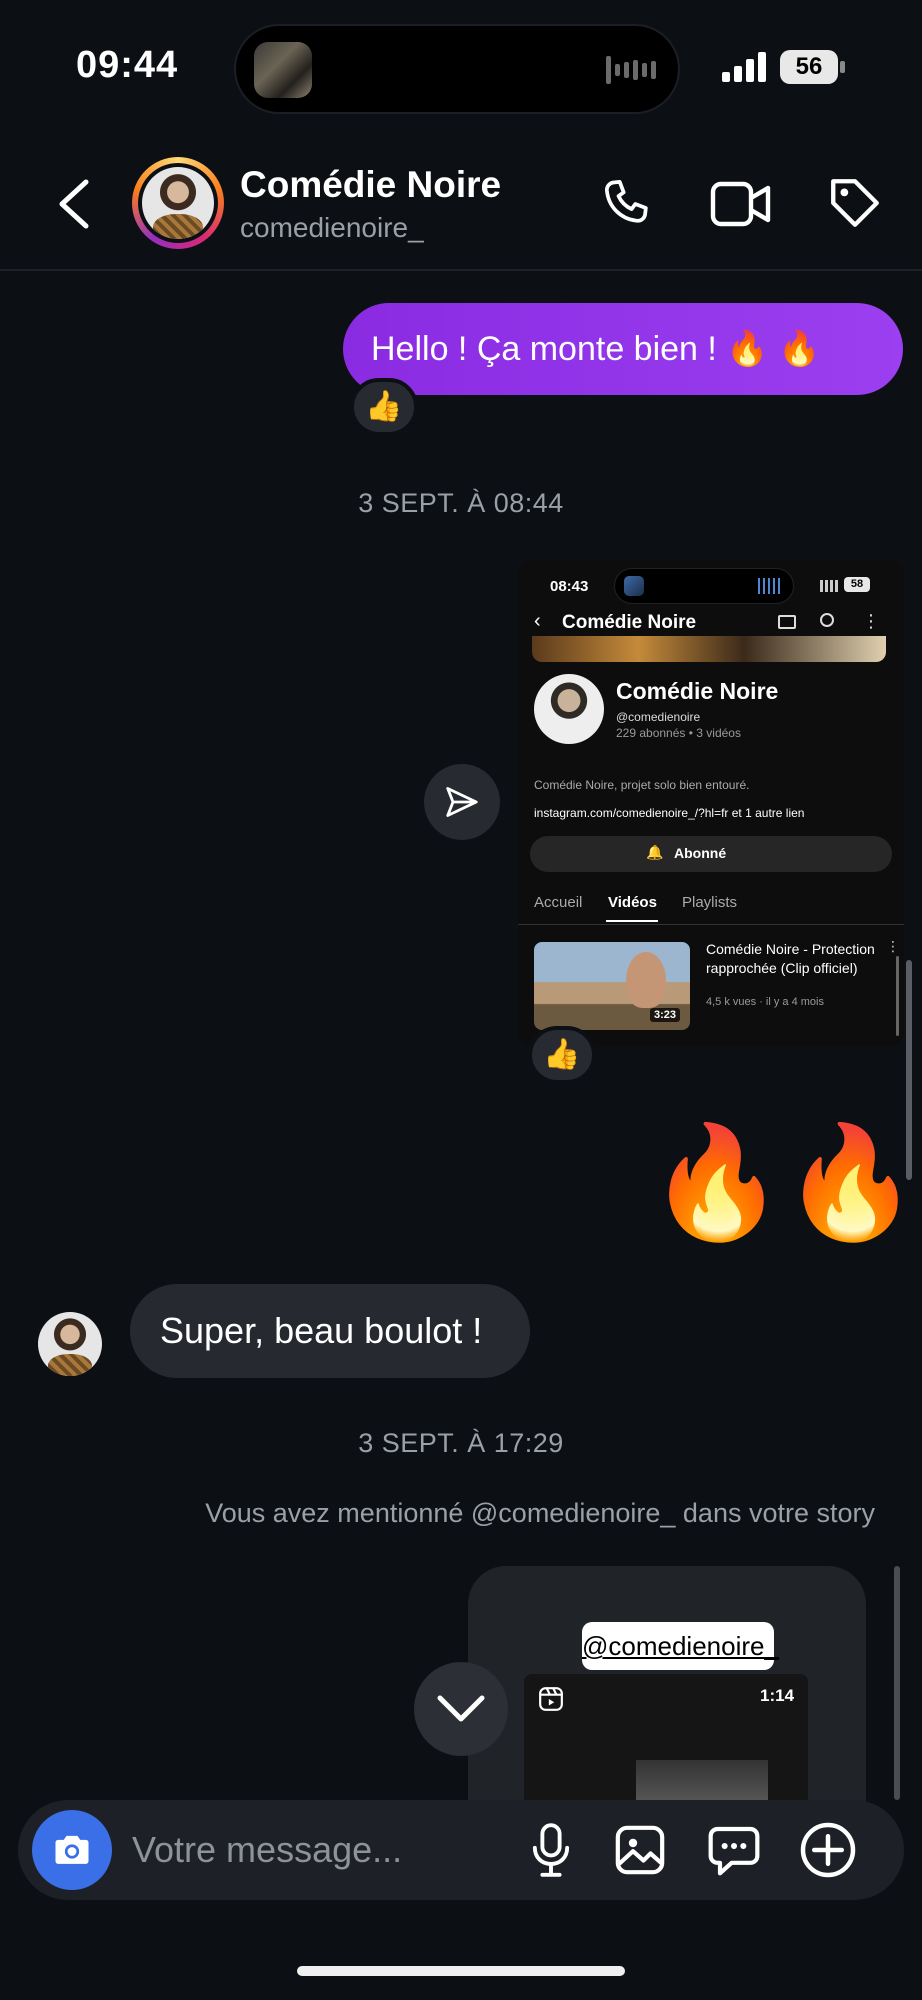 This screenshot has width=922, height=2000. What do you see at coordinates (897, 1683) in the screenshot?
I see `story-scrollbar` at bounding box center [897, 1683].